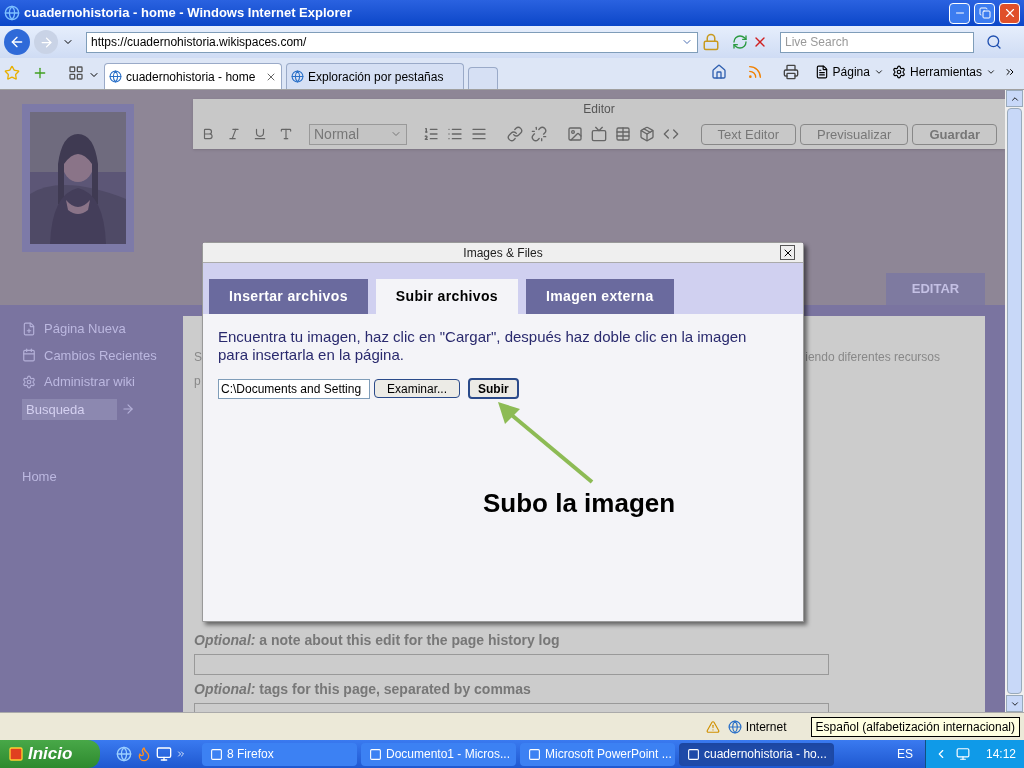 The image size is (1024, 768). What do you see at coordinates (392, 42) in the screenshot?
I see `address-field: https://cuadernohistoria.wikispaces.com/` at bounding box center [392, 42].